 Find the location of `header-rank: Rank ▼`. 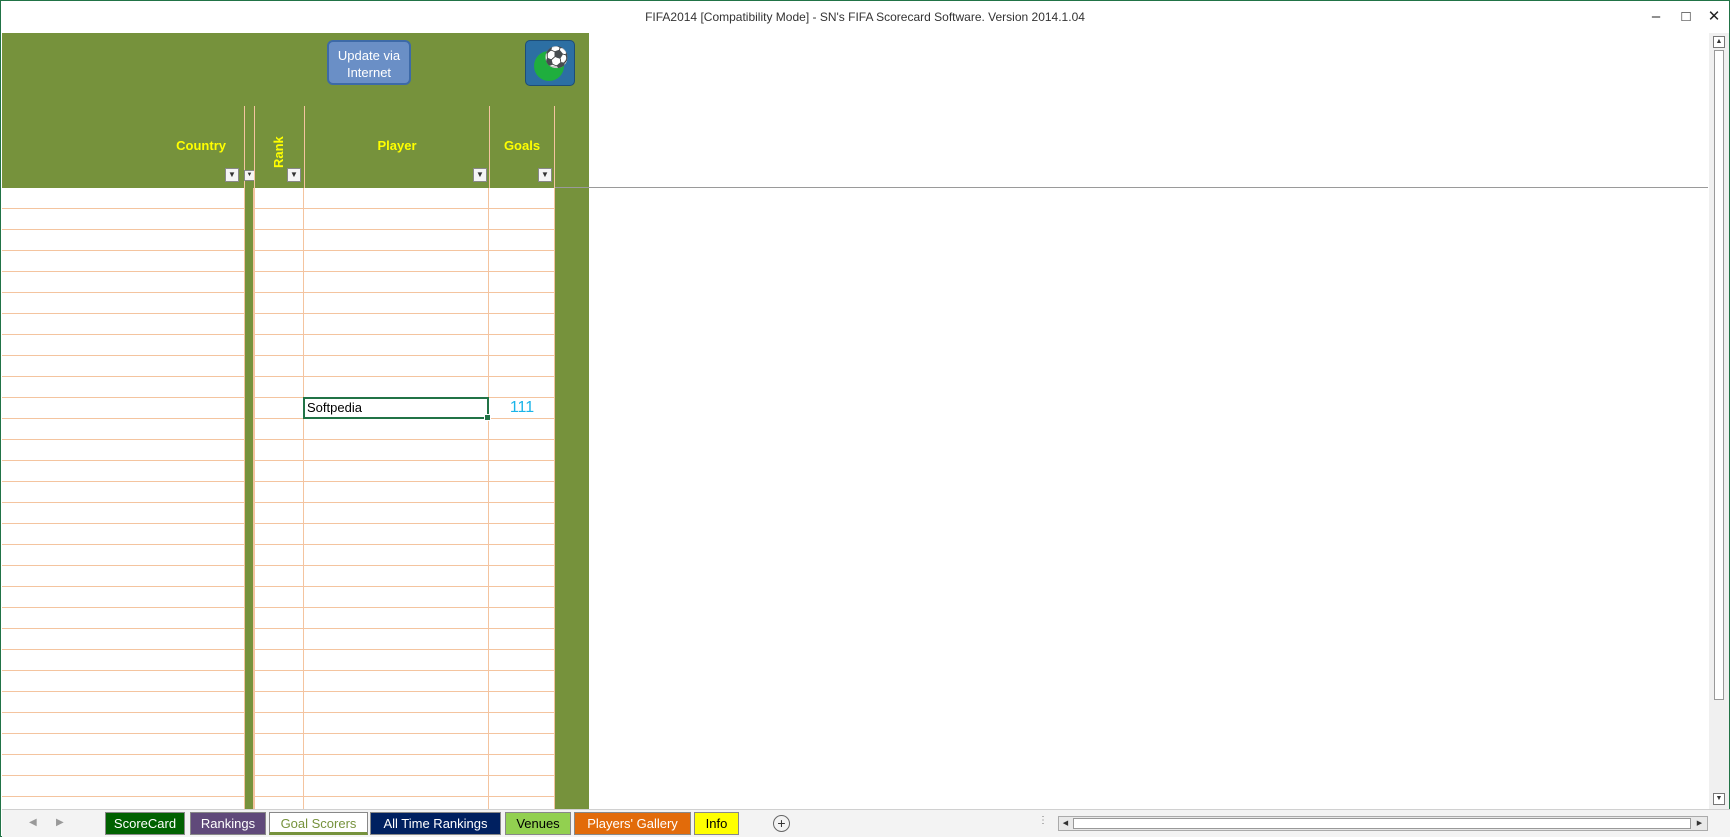

header-rank: Rank ▼ is located at coordinates (279, 147).